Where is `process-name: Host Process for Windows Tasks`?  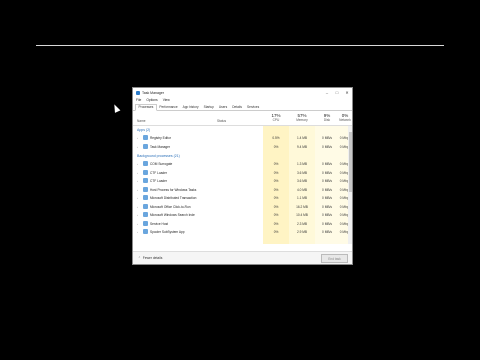
process-name: Host Process for Windows Tasks is located at coordinates (173, 189).